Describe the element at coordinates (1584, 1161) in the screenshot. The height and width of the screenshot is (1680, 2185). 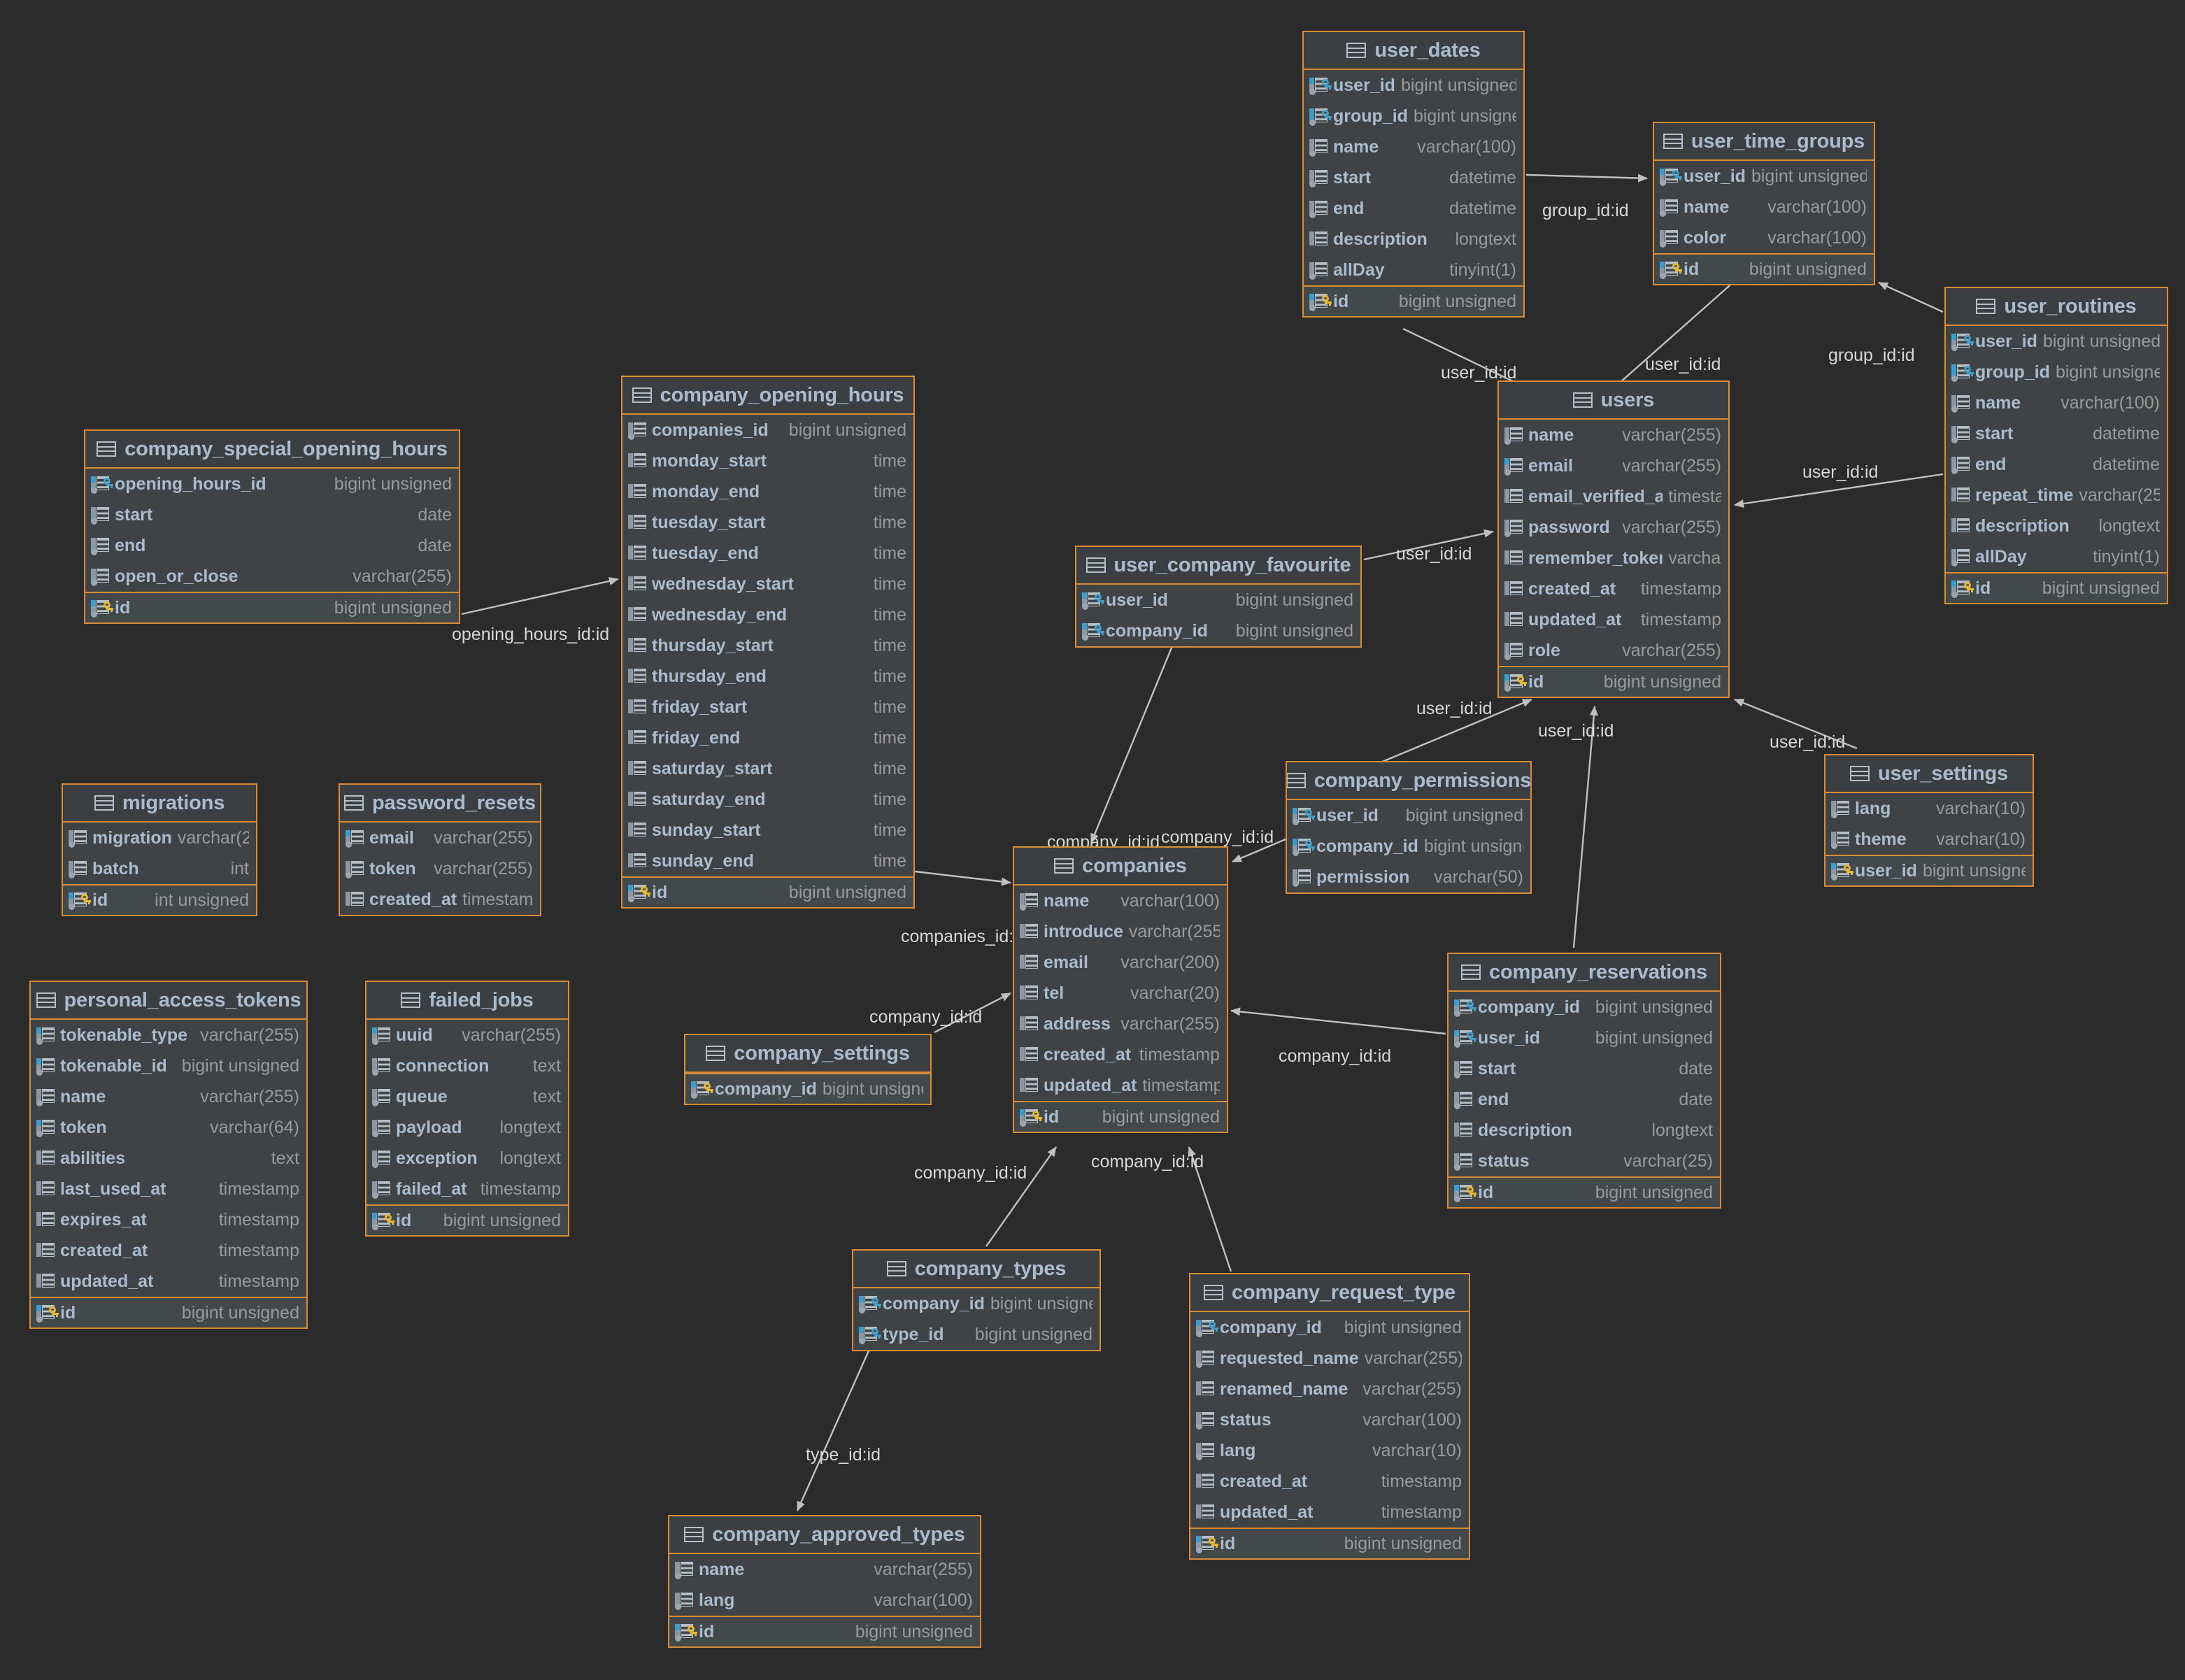
I see `field-row: status varchar(25)` at that location.